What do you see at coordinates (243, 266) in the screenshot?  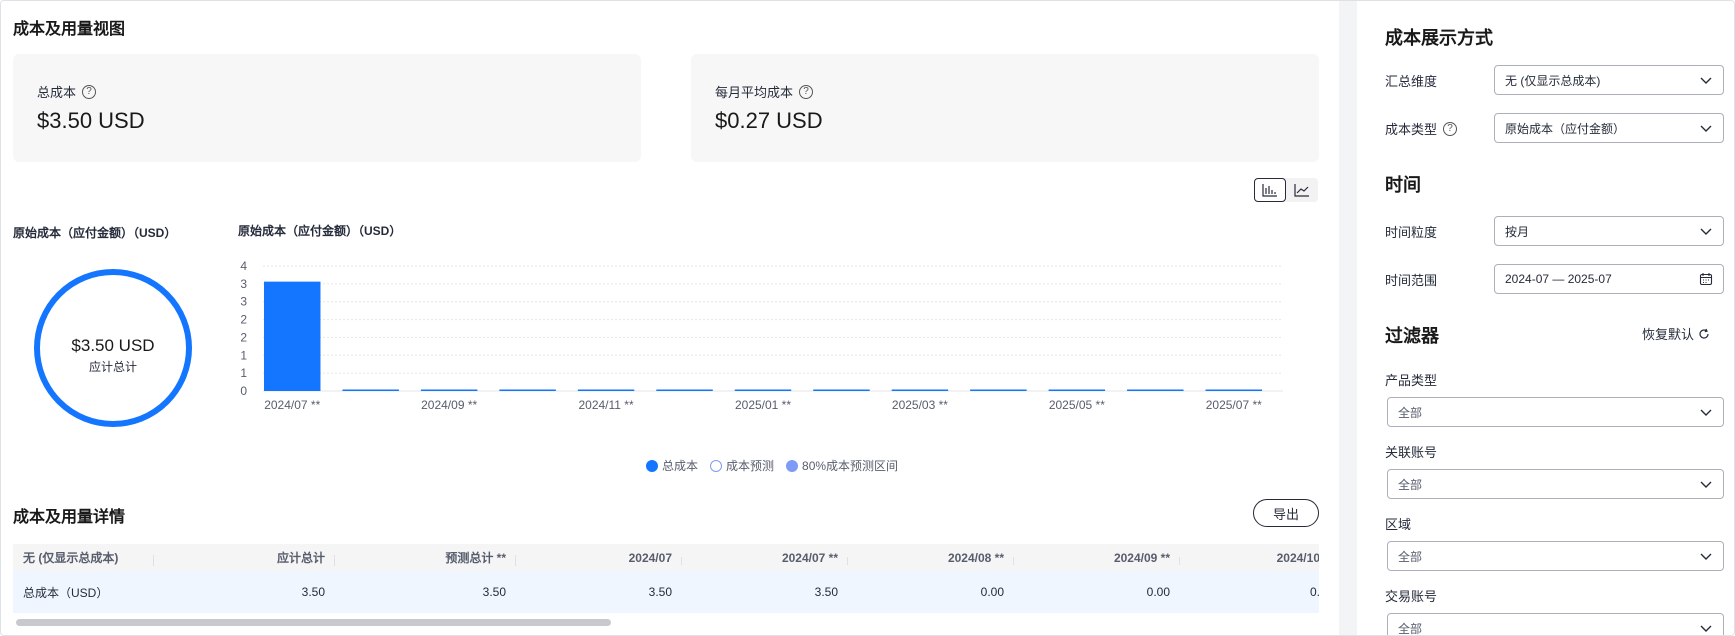 I see `y-tick-label: 4` at bounding box center [243, 266].